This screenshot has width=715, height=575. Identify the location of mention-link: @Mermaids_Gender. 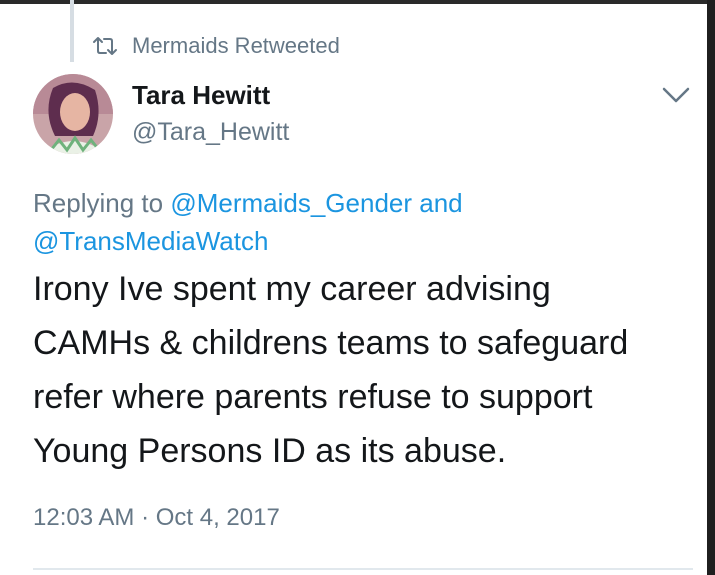
(291, 203).